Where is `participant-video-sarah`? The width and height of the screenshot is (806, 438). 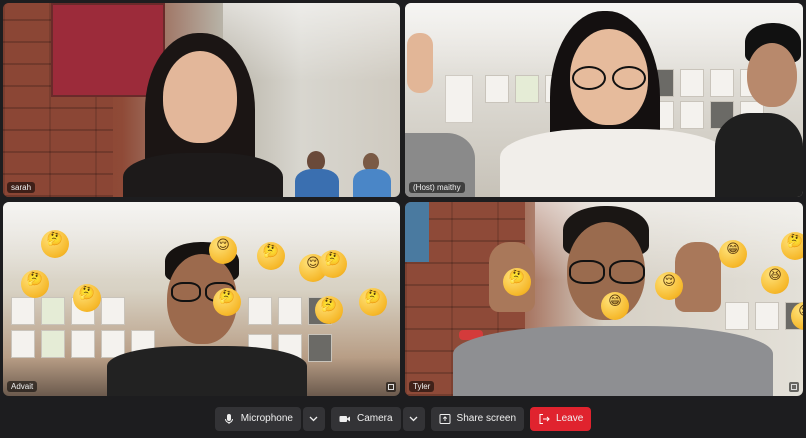 participant-video-sarah is located at coordinates (203, 115).